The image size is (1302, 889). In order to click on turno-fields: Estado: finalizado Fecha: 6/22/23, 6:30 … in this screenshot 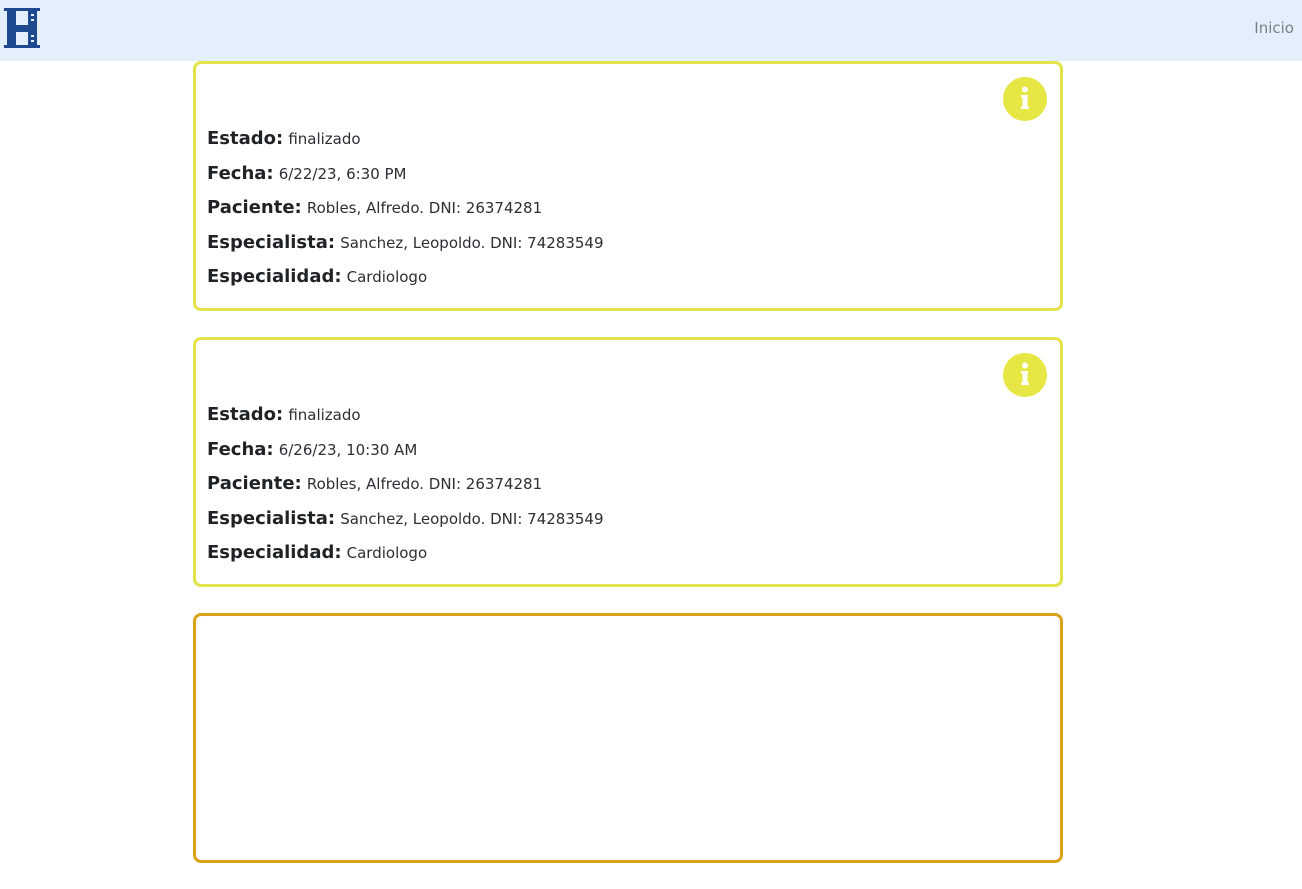, I will do `click(405, 212)`.